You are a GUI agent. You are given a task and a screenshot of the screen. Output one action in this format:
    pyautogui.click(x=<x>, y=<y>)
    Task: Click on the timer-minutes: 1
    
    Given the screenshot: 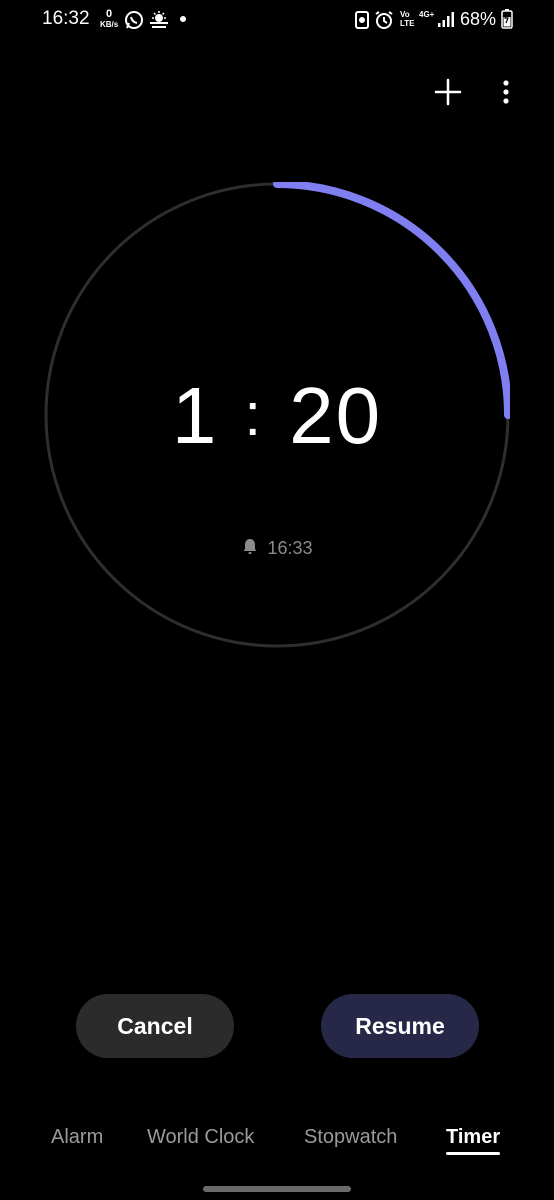 What is the action you would take?
    pyautogui.click(x=195, y=415)
    